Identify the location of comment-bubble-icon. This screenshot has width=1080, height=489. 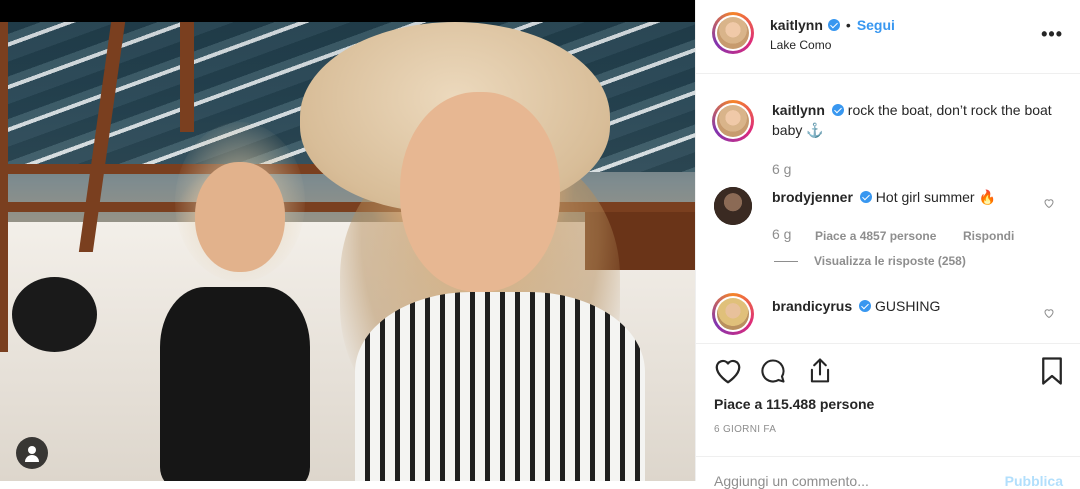
(773, 371).